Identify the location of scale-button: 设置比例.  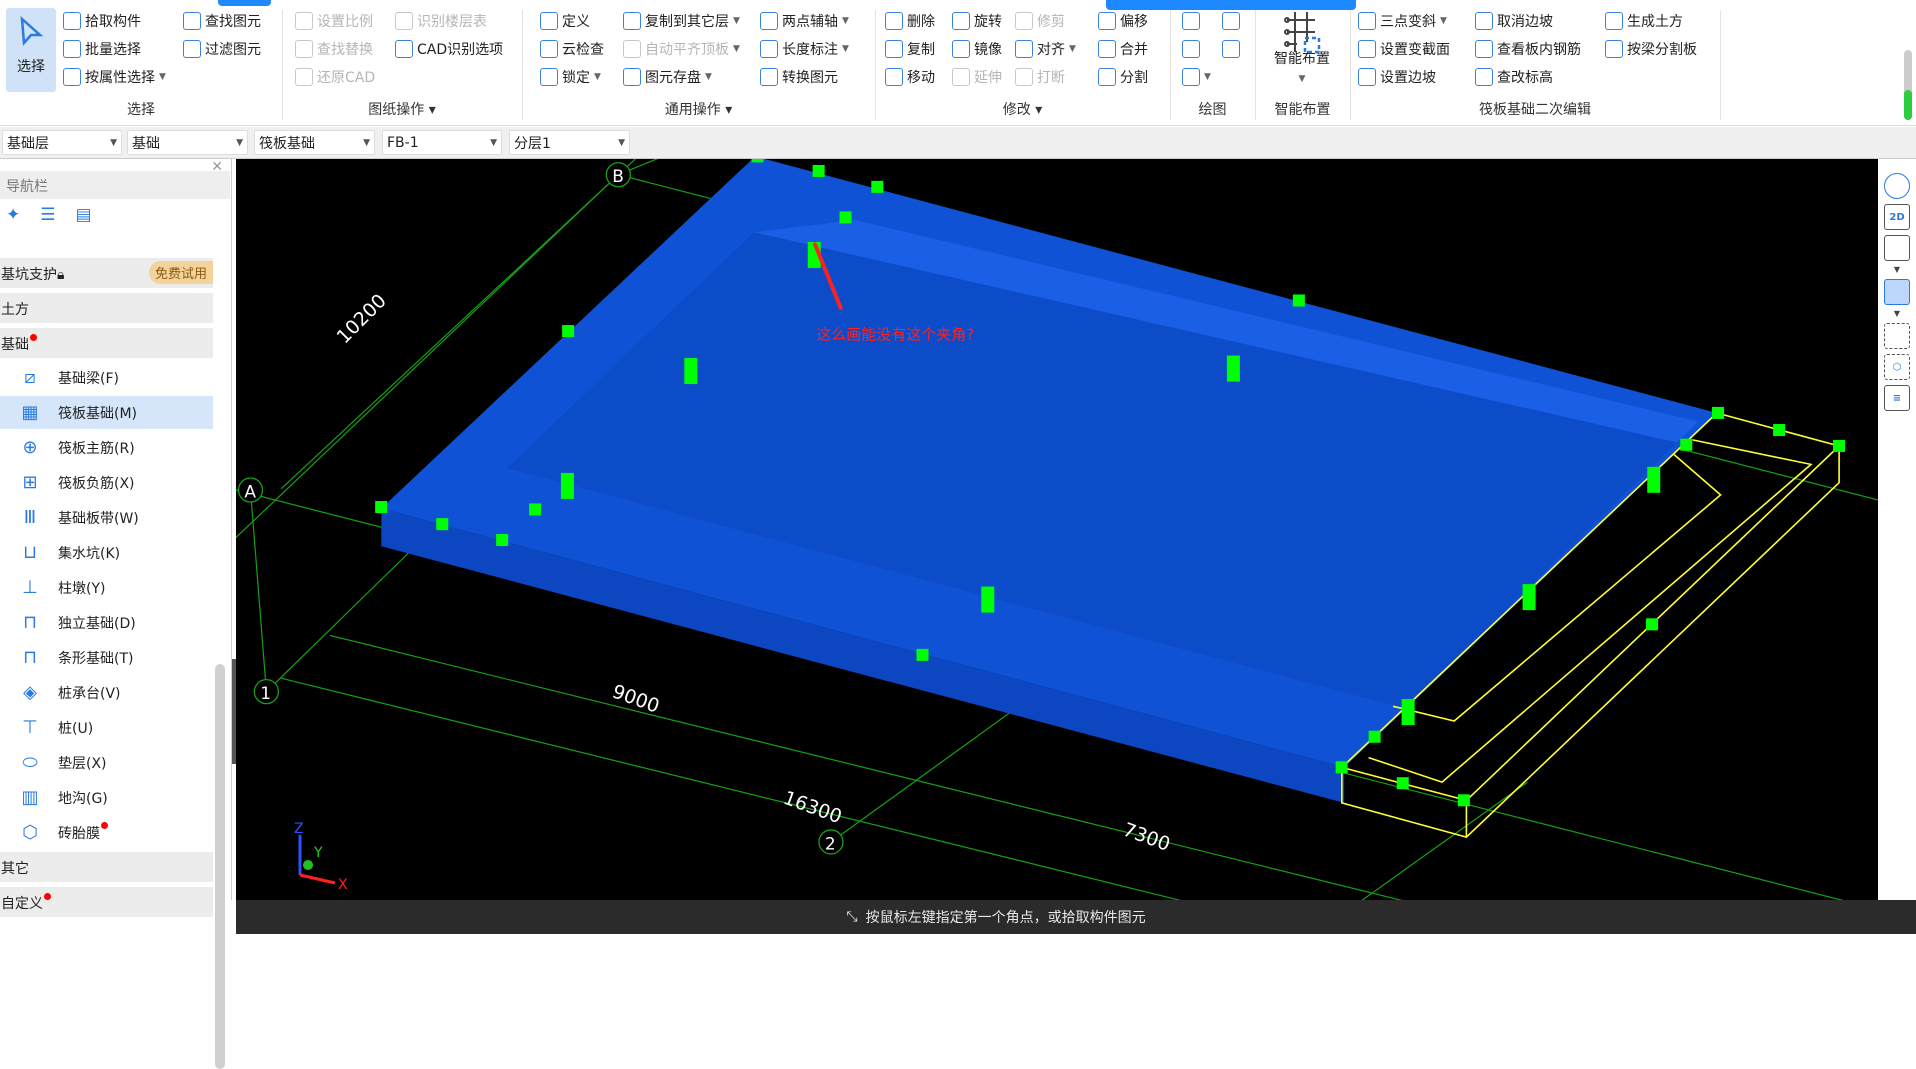
(334, 21).